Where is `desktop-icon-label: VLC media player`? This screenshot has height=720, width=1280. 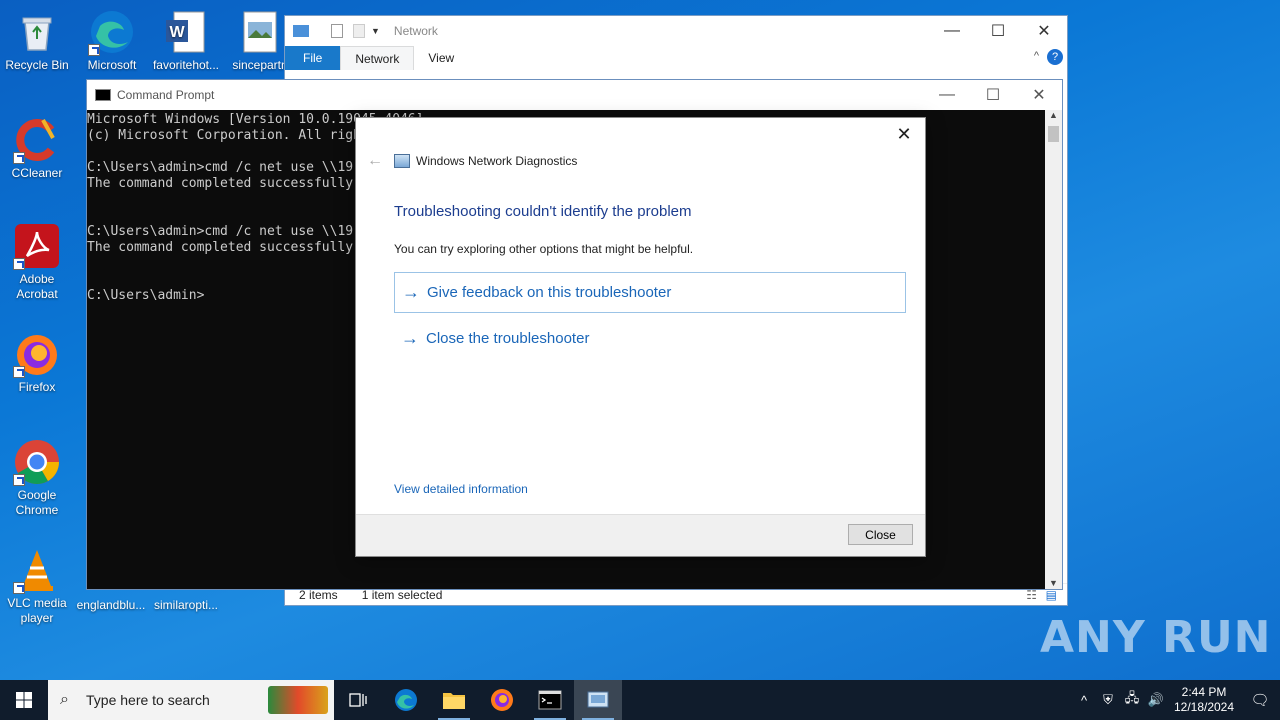 desktop-icon-label: VLC media player is located at coordinates (37, 610).